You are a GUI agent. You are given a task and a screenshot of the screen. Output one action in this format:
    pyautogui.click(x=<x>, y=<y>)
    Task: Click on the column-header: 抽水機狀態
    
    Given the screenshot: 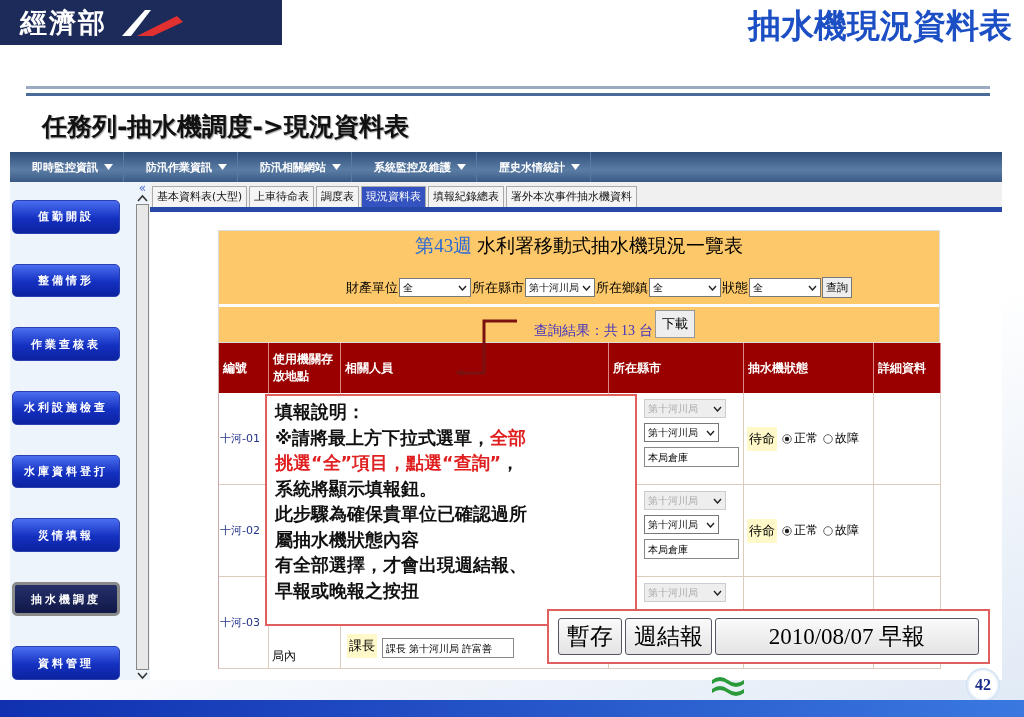 What is the action you would take?
    pyautogui.click(x=809, y=368)
    